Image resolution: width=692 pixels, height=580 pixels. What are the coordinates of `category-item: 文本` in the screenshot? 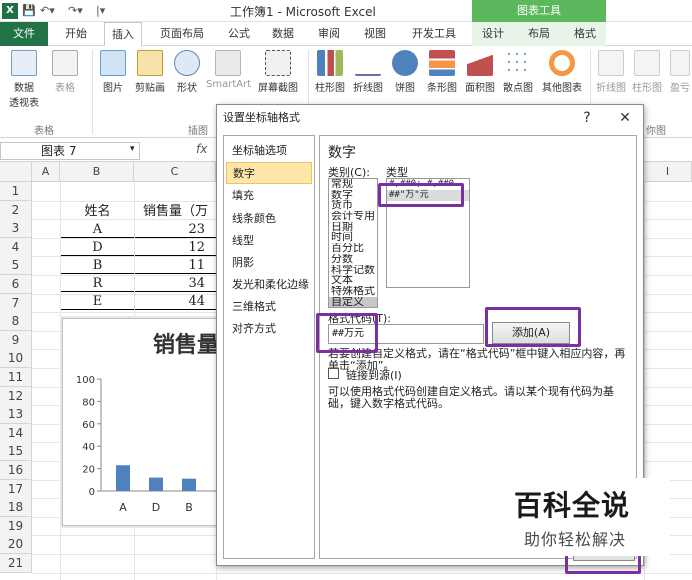 It's located at (353, 280).